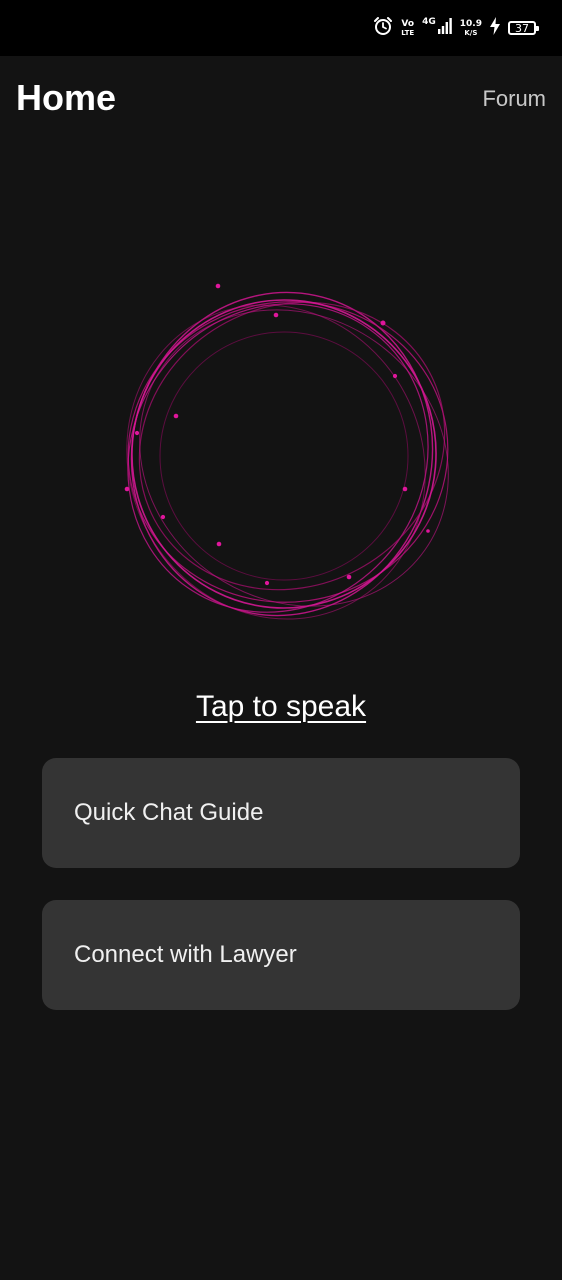 Image resolution: width=562 pixels, height=1280 pixels. What do you see at coordinates (429, 21) in the screenshot?
I see `network-type: 4G` at bounding box center [429, 21].